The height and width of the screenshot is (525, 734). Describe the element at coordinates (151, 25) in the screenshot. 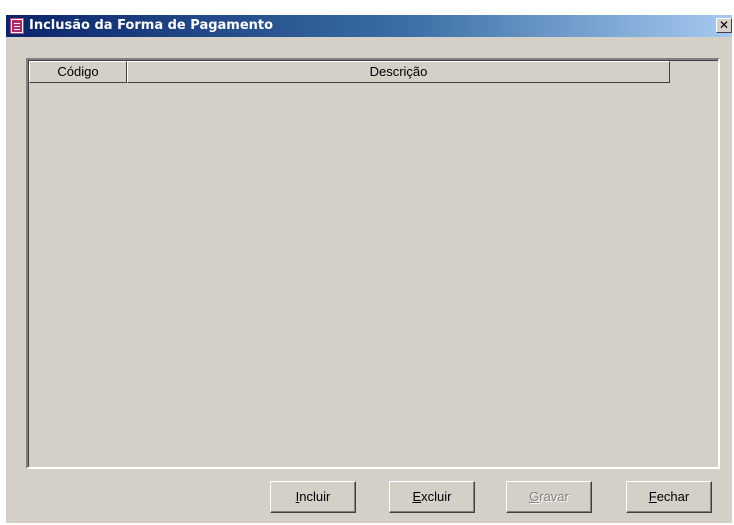

I see `window-title: Inclusão da Forma de Pagamento` at that location.